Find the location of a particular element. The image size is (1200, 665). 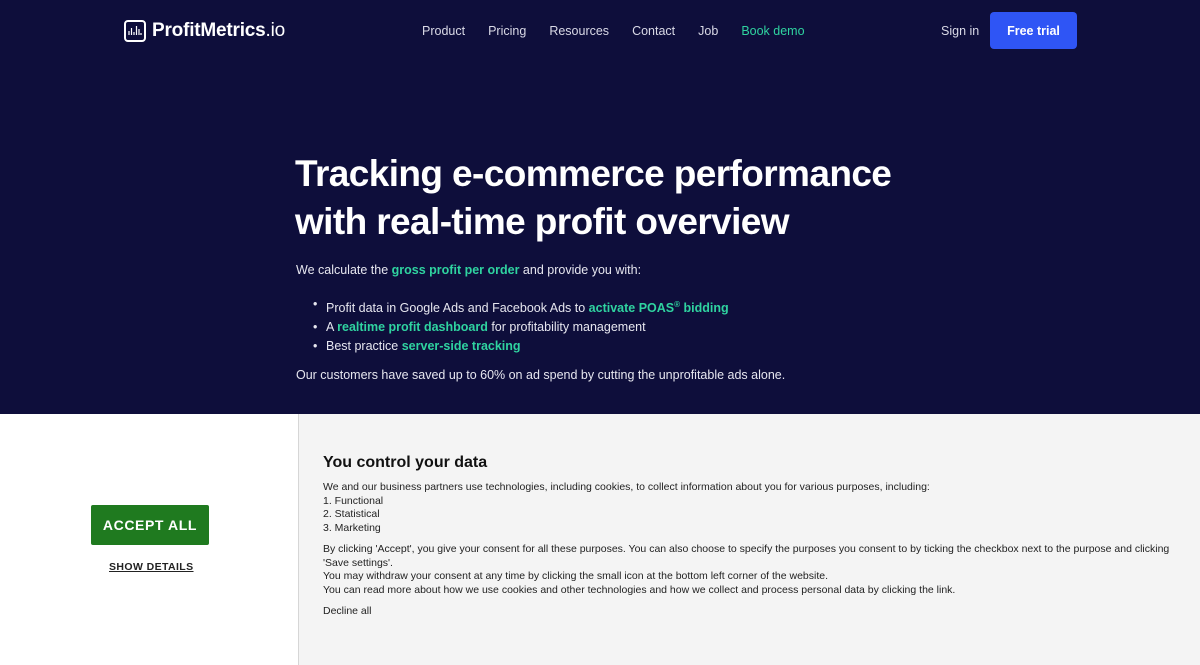

logo-chart-icon is located at coordinates (135, 31).